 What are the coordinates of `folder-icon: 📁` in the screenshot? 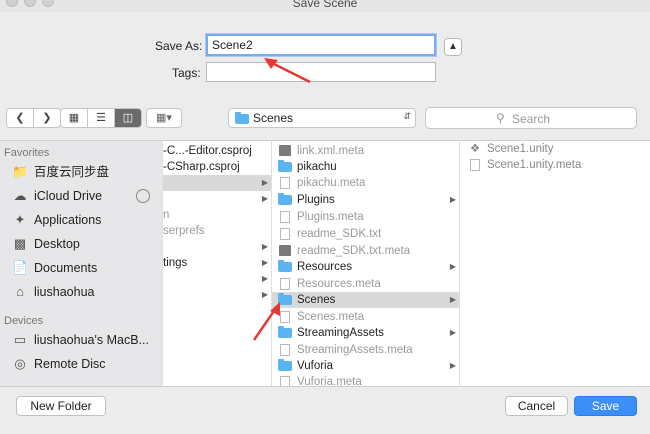 It's located at (20, 171).